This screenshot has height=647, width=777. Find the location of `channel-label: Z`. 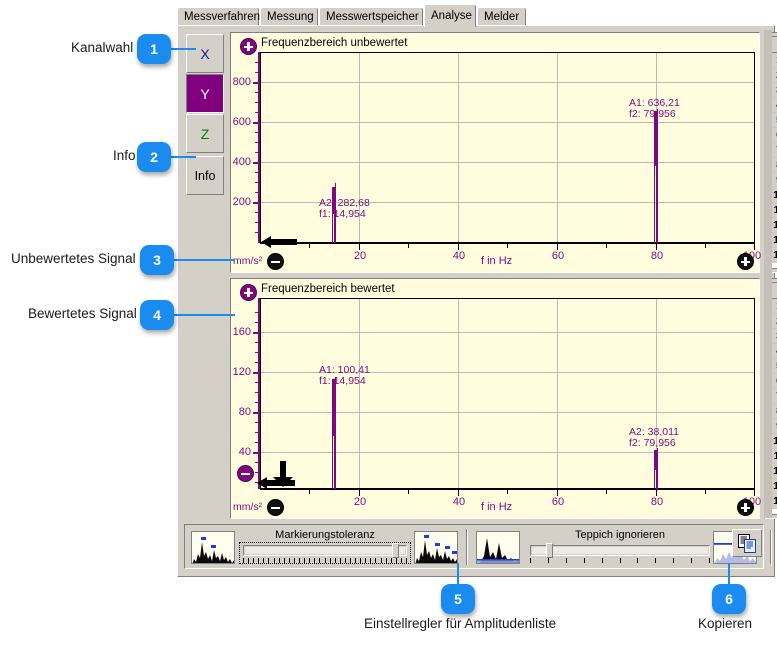

channel-label: Z is located at coordinates (205, 133).